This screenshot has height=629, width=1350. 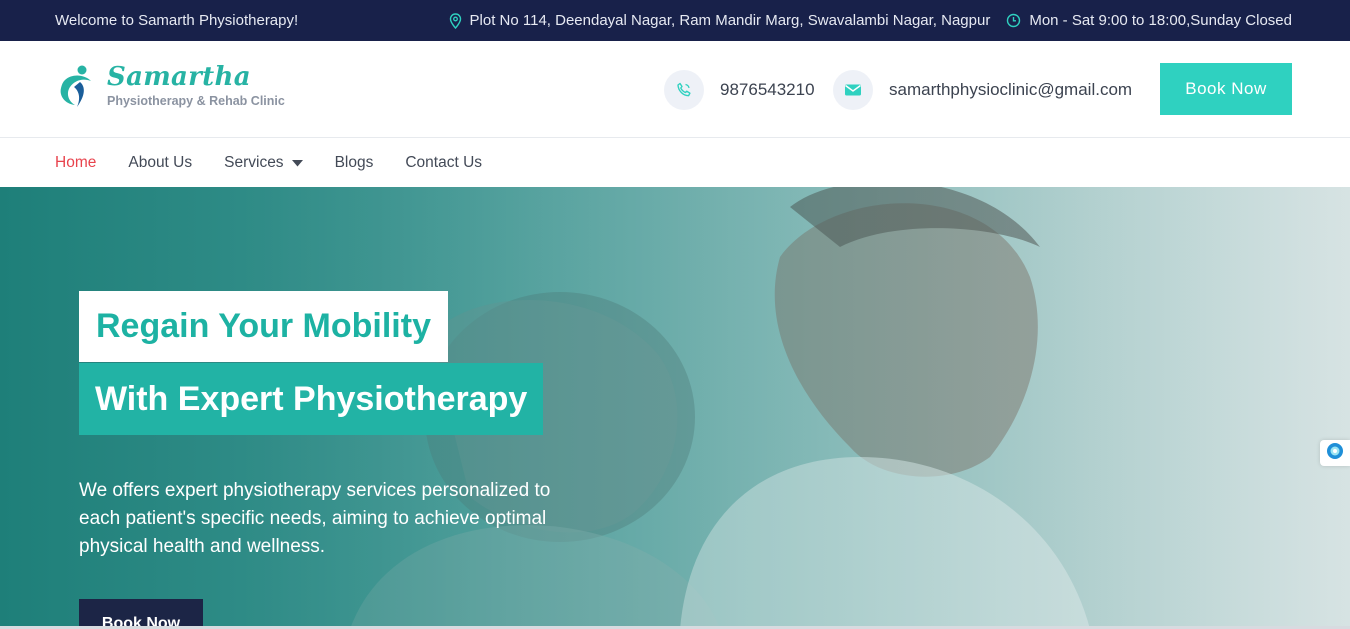 What do you see at coordinates (1013, 20) in the screenshot?
I see `clock-icon` at bounding box center [1013, 20].